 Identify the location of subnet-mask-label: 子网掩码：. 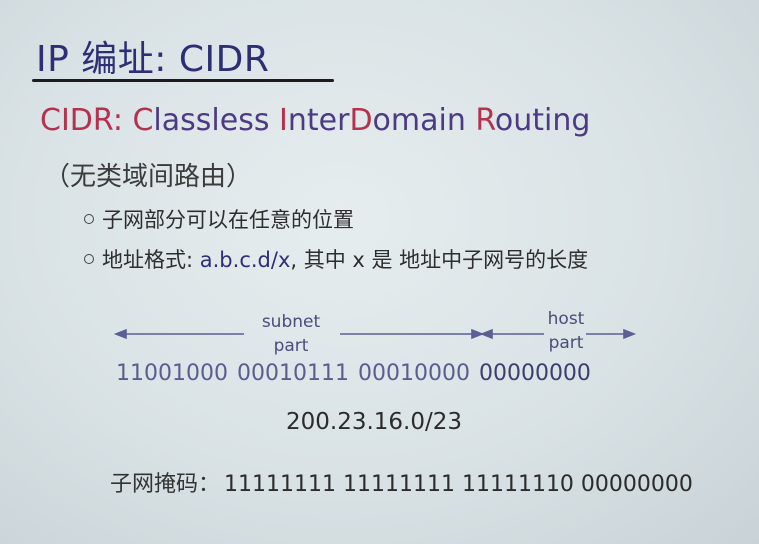
(165, 484).